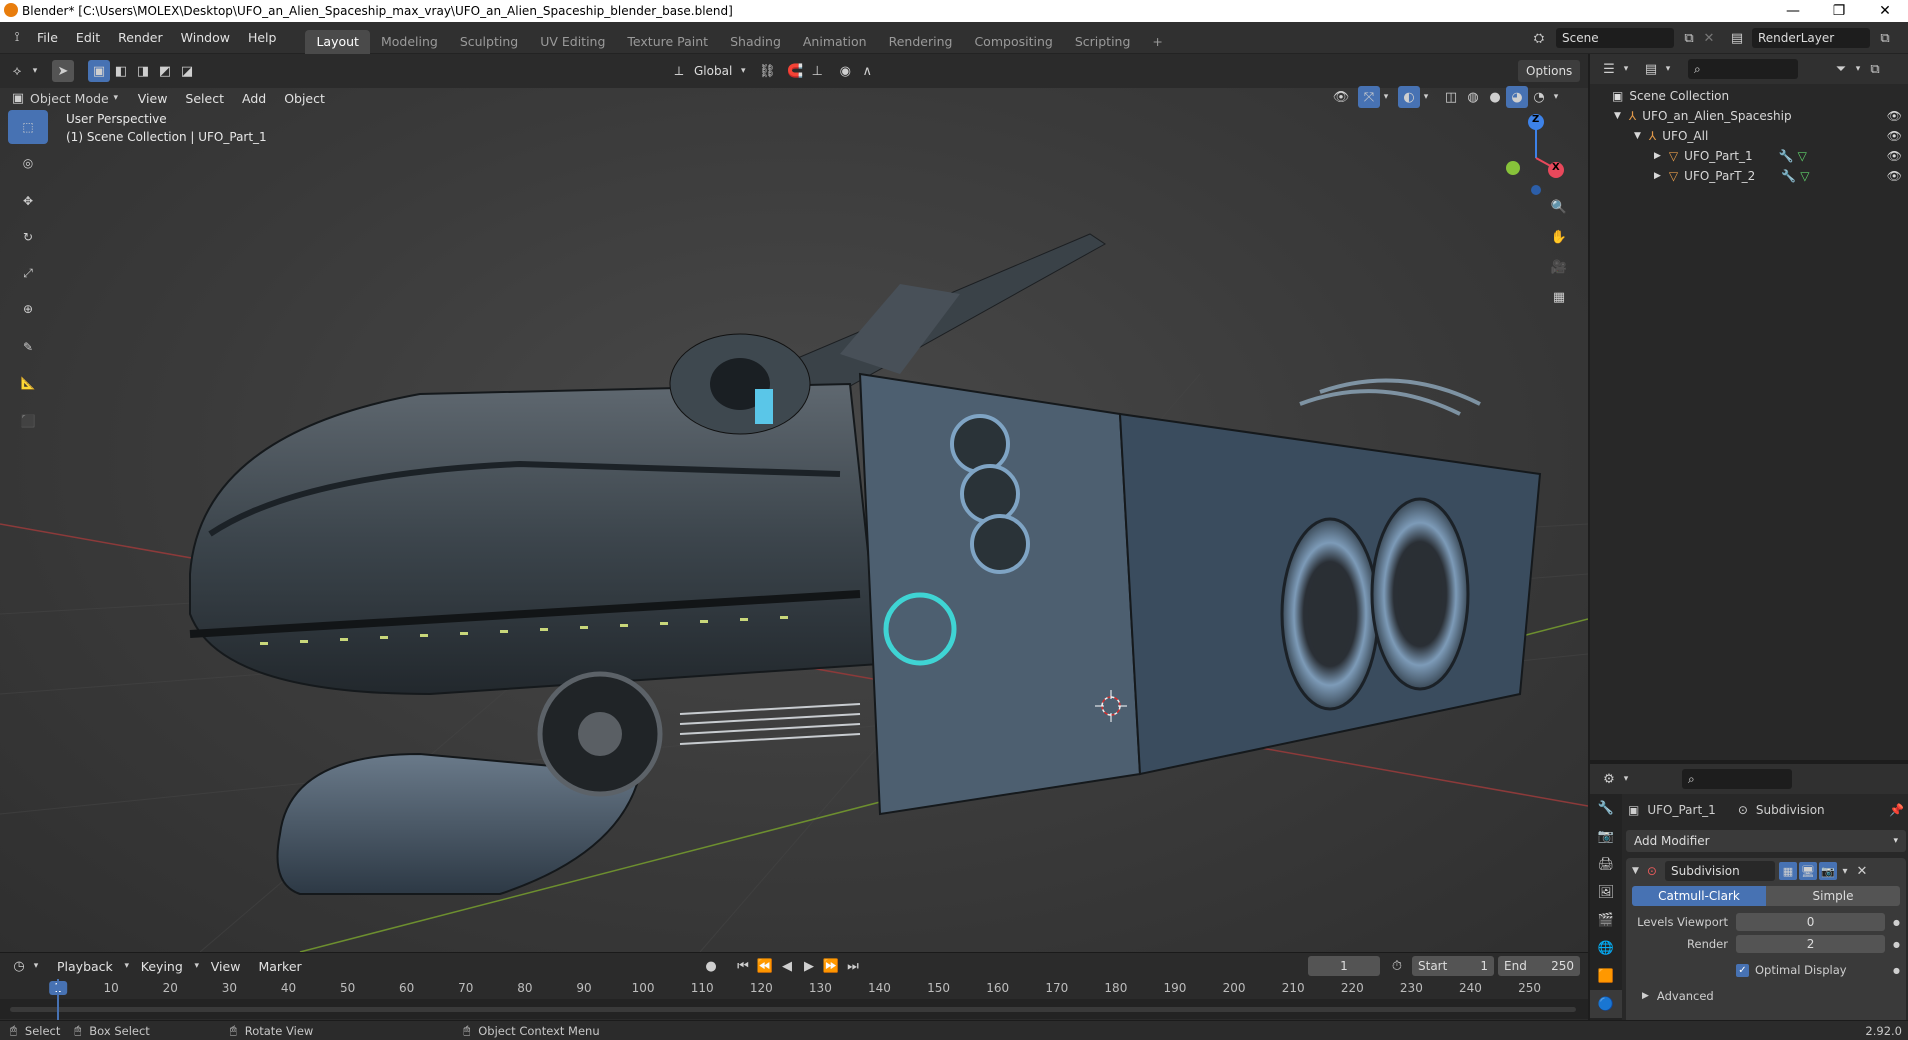 This screenshot has width=1908, height=1040. Describe the element at coordinates (1517, 97) in the screenshot. I see `material-shading-icon: ◕` at that location.